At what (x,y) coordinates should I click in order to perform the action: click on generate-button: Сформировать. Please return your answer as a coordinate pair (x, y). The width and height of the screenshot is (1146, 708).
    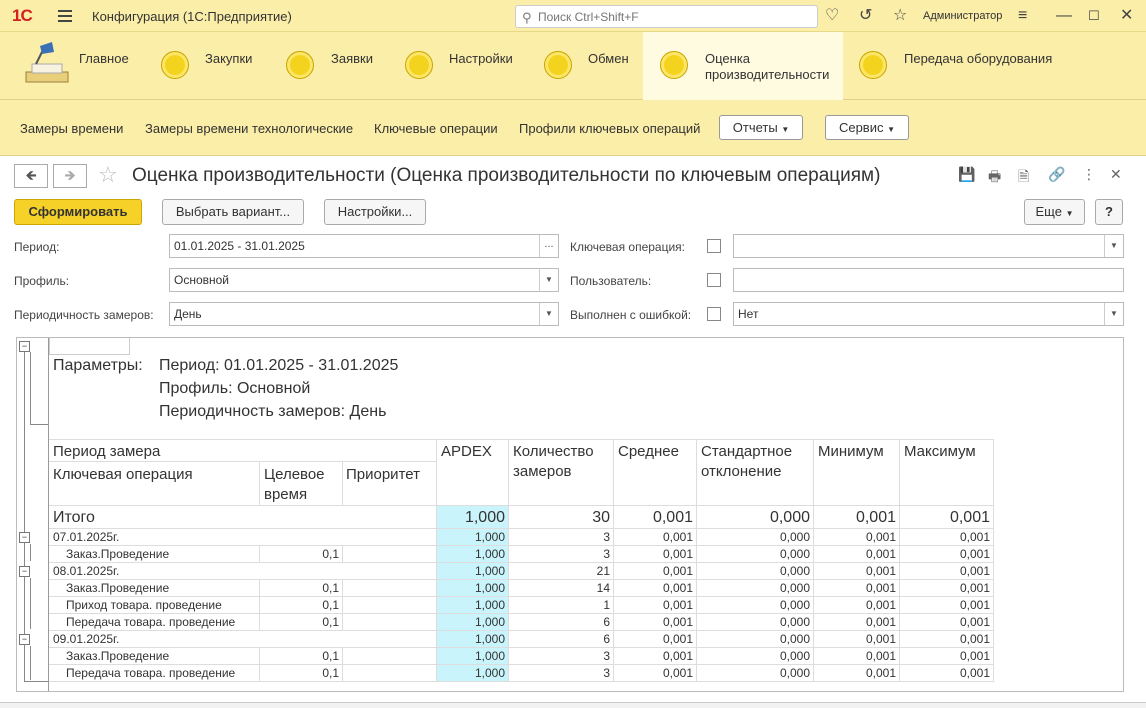
    Looking at the image, I should click on (78, 212).